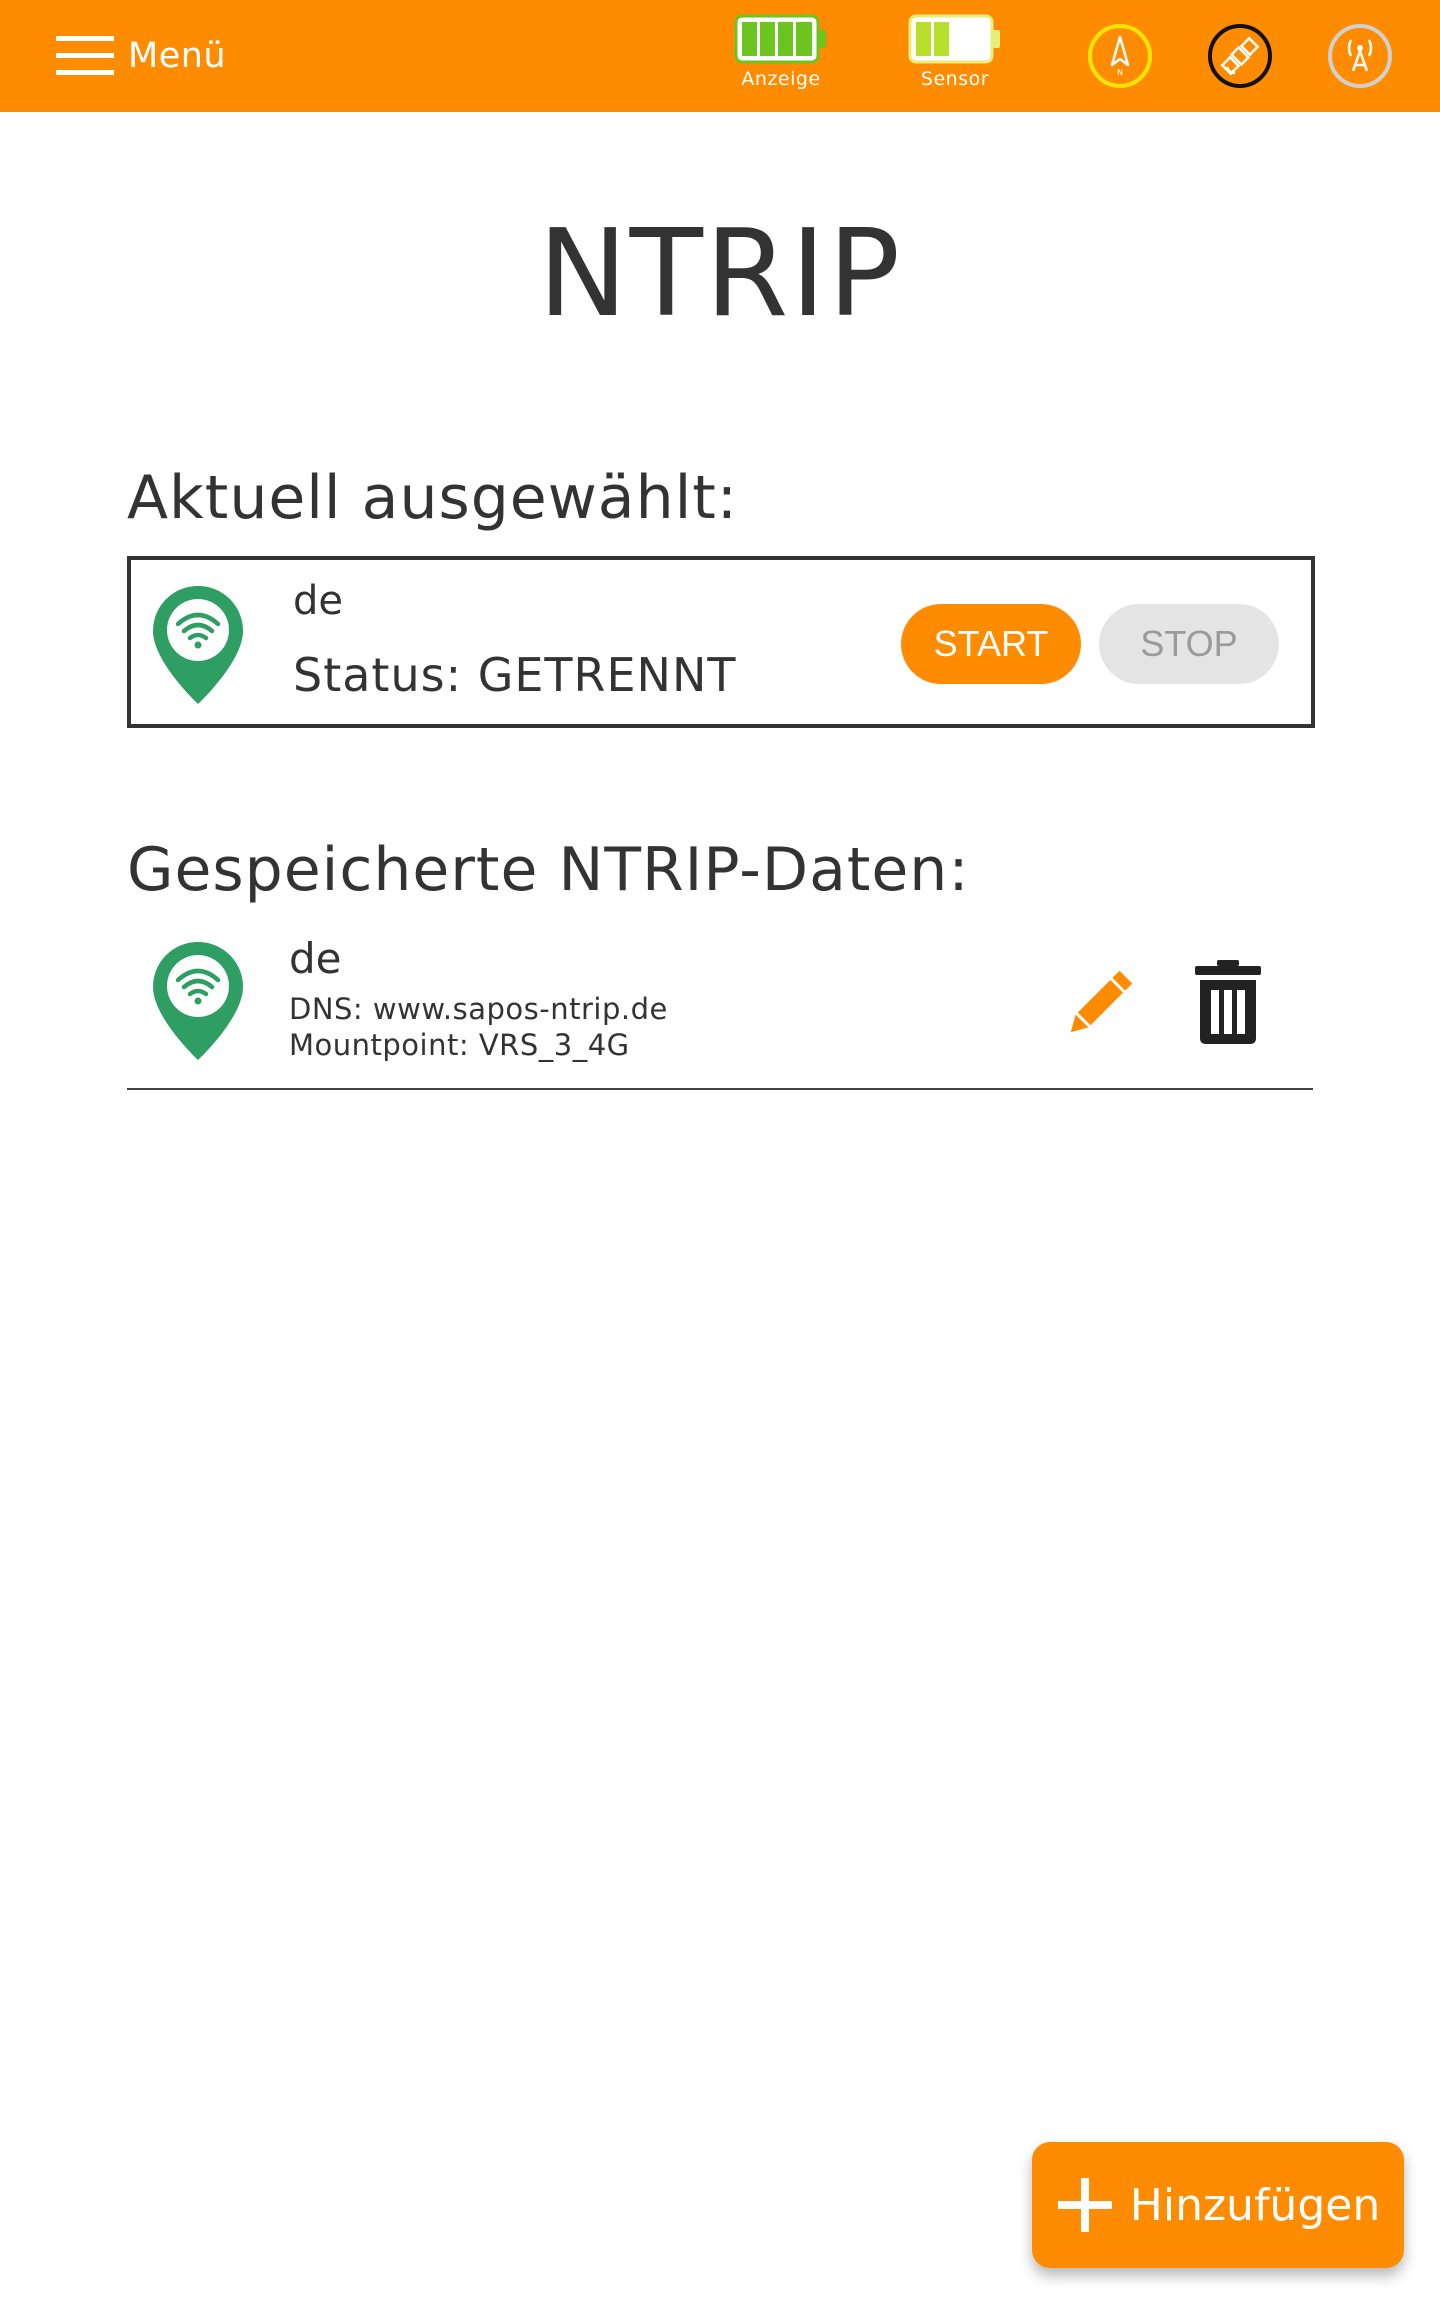  Describe the element at coordinates (720, 56) in the screenshot. I see `top-bar: Menü Anzeige Sensor N` at that location.